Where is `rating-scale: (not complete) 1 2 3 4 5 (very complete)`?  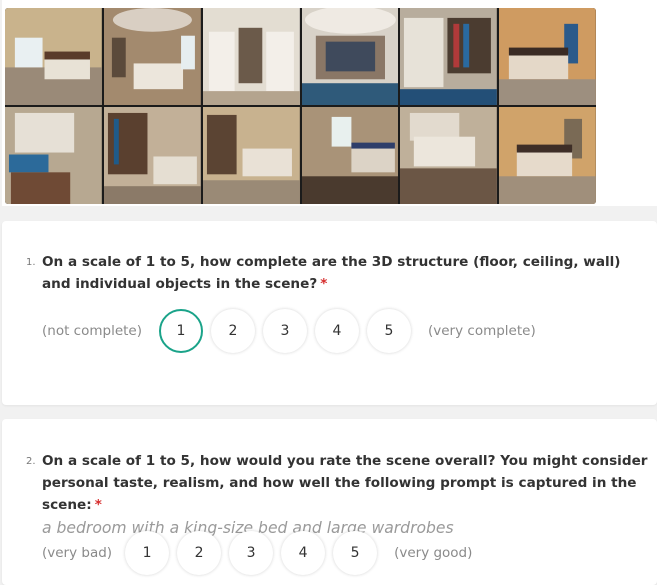
rating-scale: (not complete) 1 2 3 4 5 (very complete) is located at coordinates (289, 331).